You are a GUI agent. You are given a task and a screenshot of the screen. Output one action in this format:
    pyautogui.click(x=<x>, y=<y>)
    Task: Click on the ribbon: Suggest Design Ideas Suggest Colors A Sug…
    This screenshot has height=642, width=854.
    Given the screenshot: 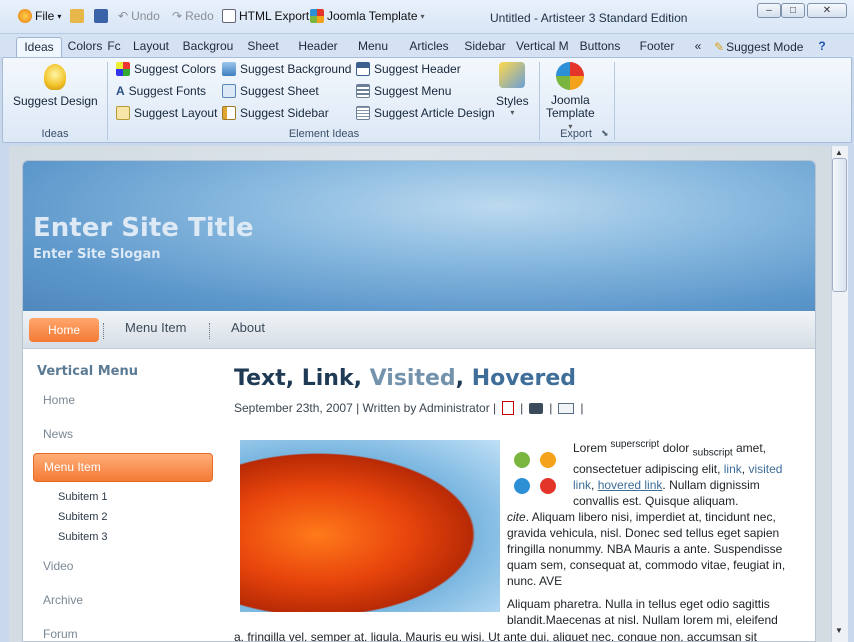 What is the action you would take?
    pyautogui.click(x=427, y=100)
    